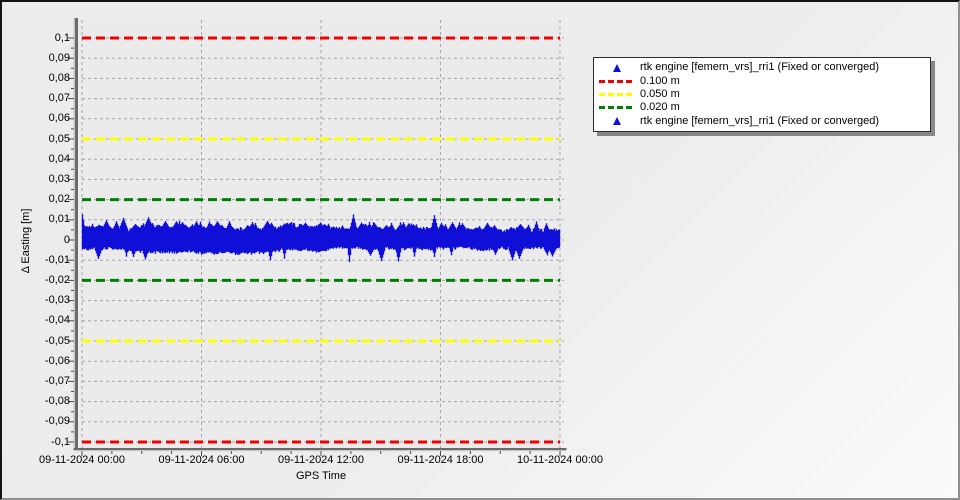 The height and width of the screenshot is (500, 960). I want to click on y-tick-label: -0,09, so click(57, 421).